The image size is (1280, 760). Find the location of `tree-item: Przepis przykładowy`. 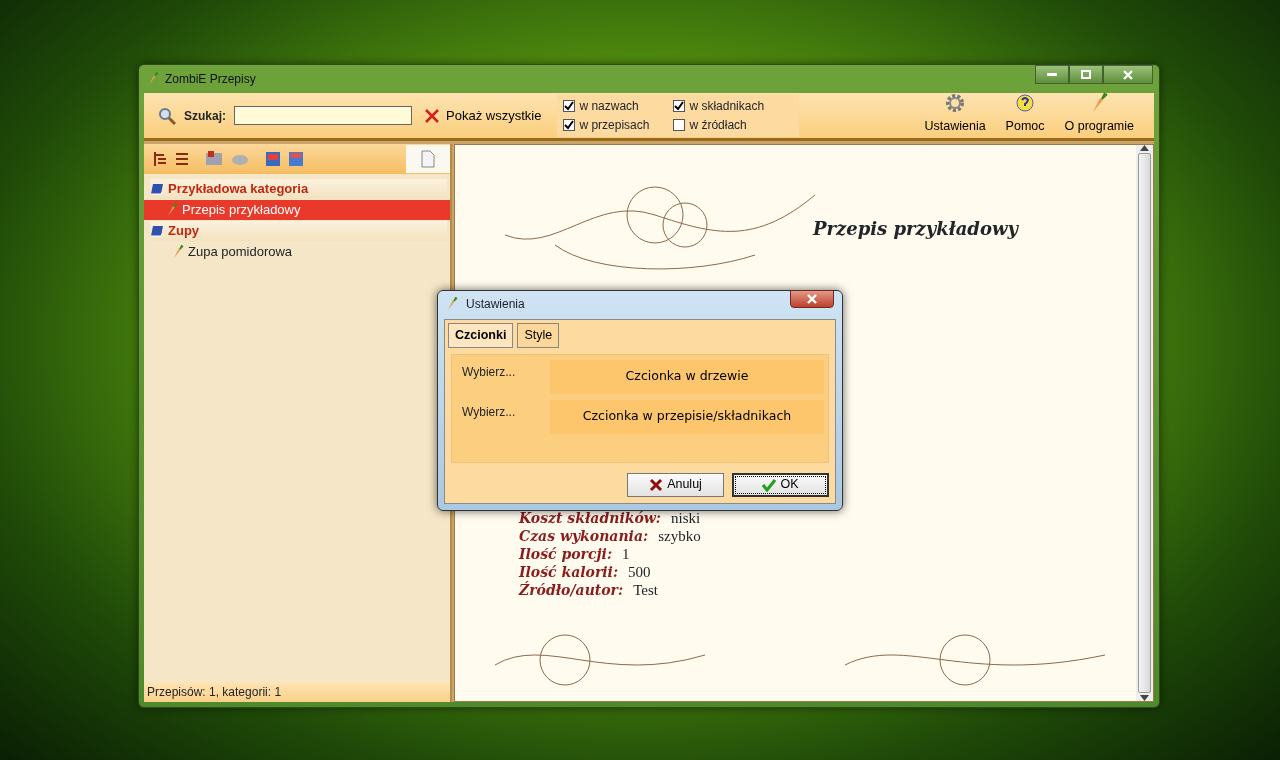

tree-item: Przepis przykładowy is located at coordinates (297, 210).